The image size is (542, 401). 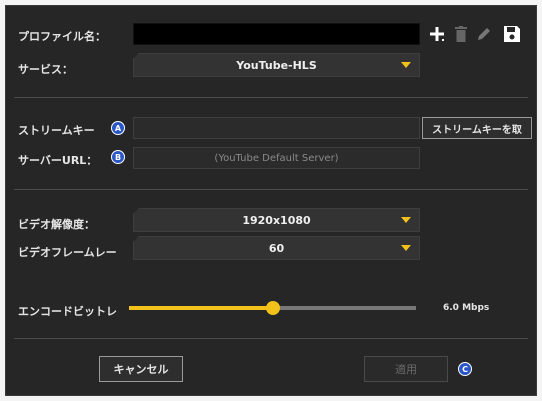 What do you see at coordinates (276, 128) in the screenshot?
I see `stream-key-input` at bounding box center [276, 128].